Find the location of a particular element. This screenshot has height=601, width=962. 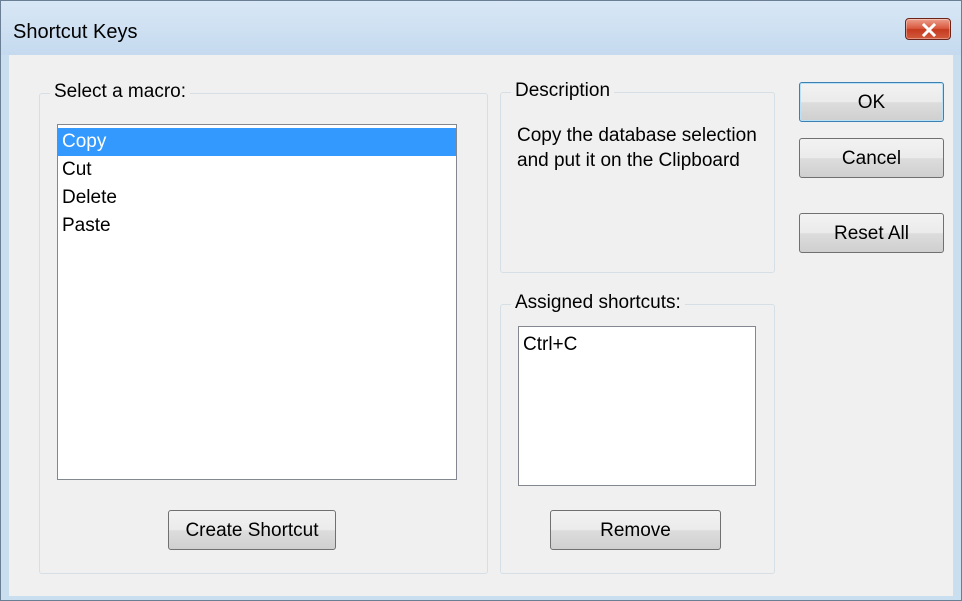

cancel-button: Cancel is located at coordinates (871, 158).